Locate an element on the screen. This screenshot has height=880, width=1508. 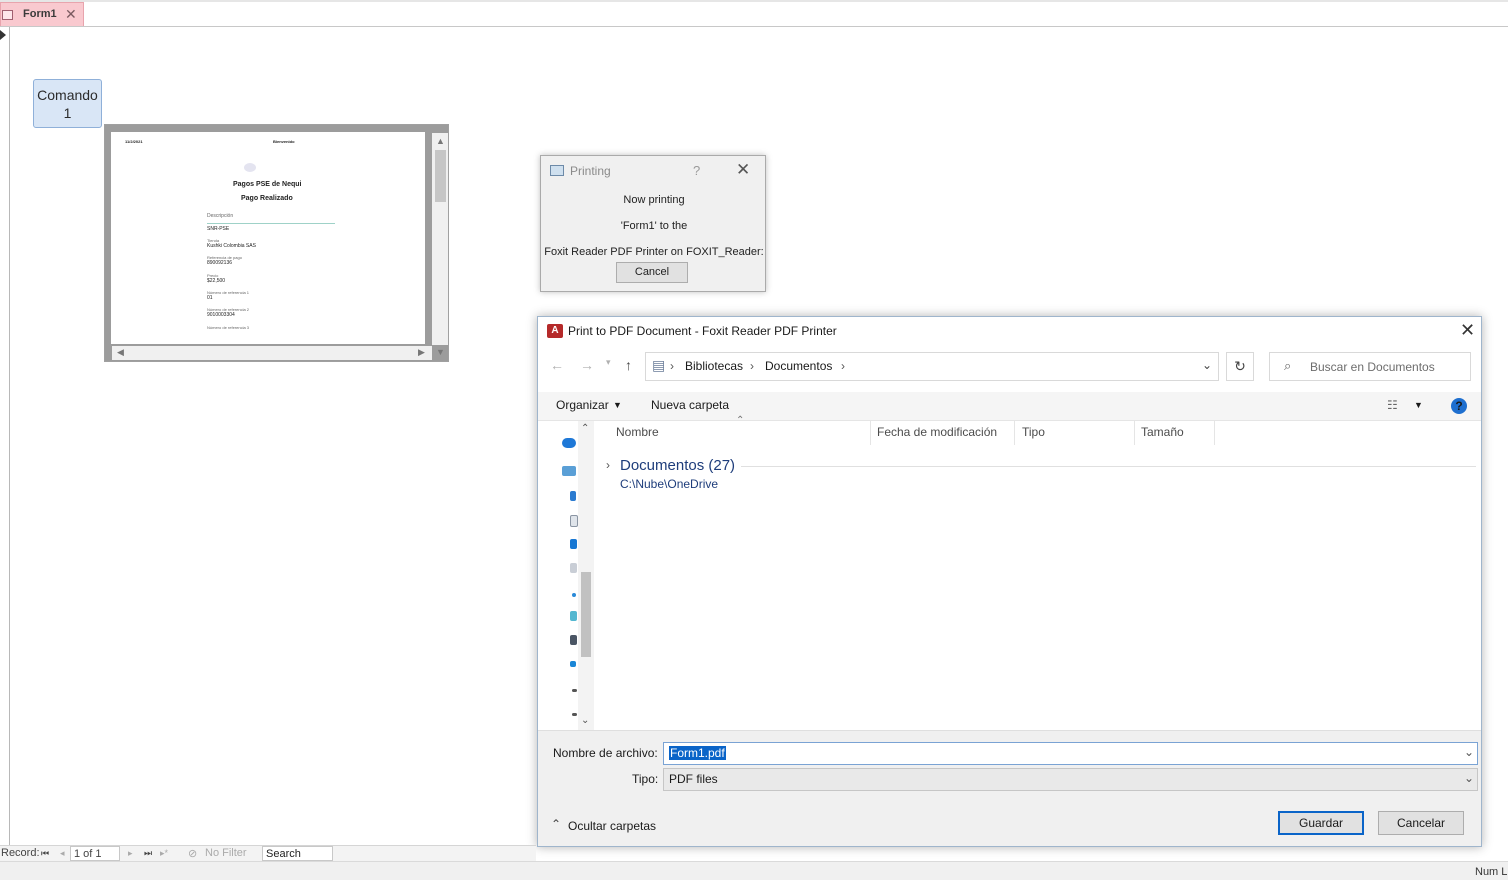
scroll-right-icon: ▶ is located at coordinates (421, 352).